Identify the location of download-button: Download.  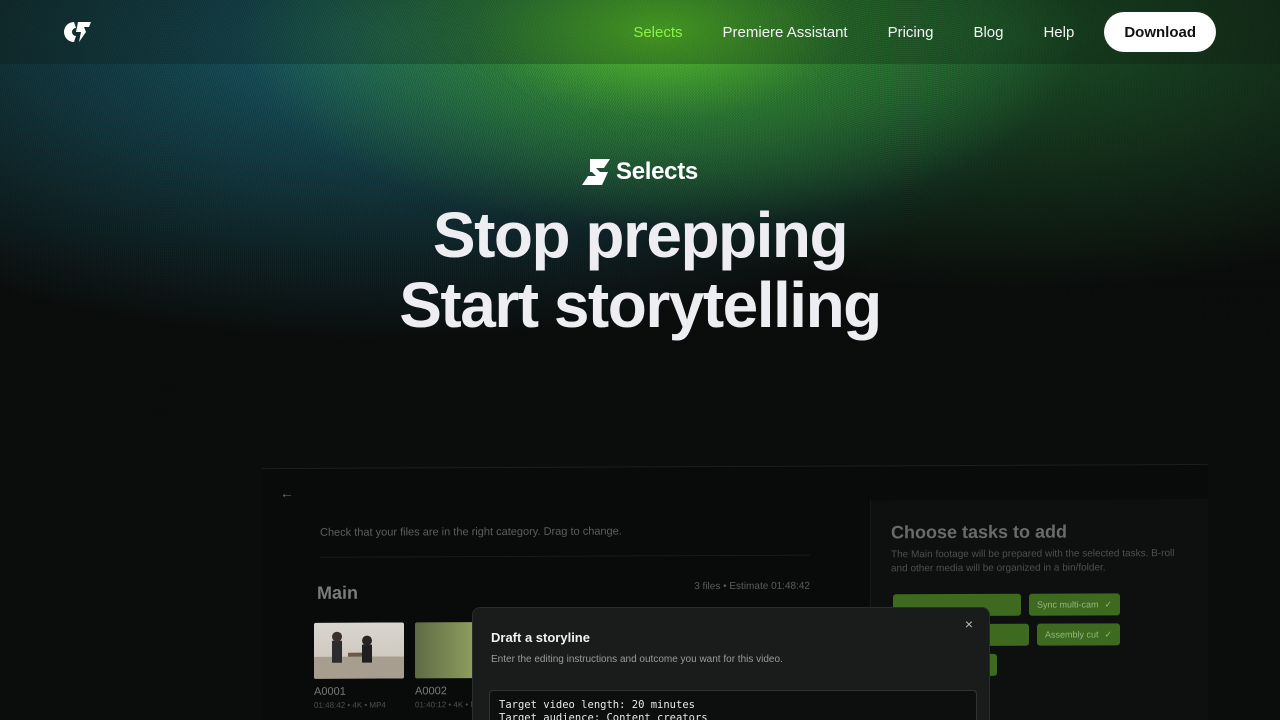
(1160, 32).